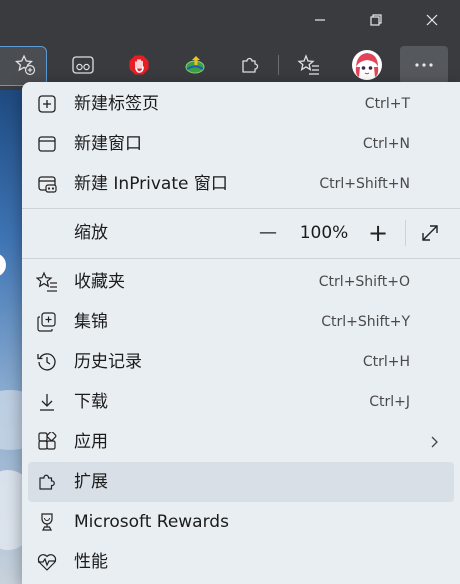 Image resolution: width=460 pixels, height=584 pixels. I want to click on menu-item-new-window: 新建窗口 Ctrl+N, so click(241, 144).